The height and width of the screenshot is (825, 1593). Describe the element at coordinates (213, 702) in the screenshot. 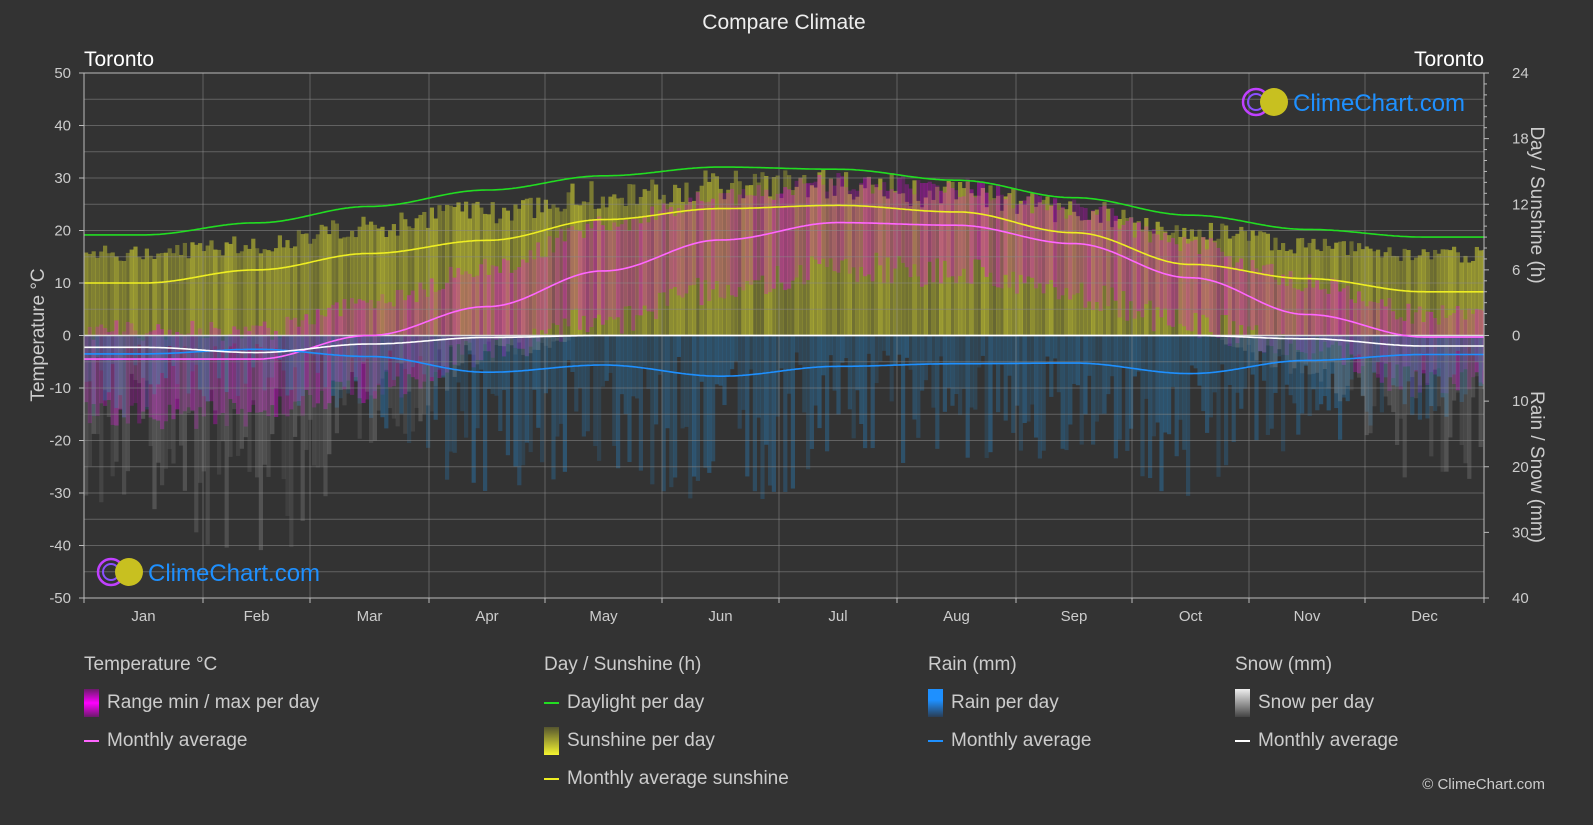

I see `legend-label: Range min / max per day` at that location.